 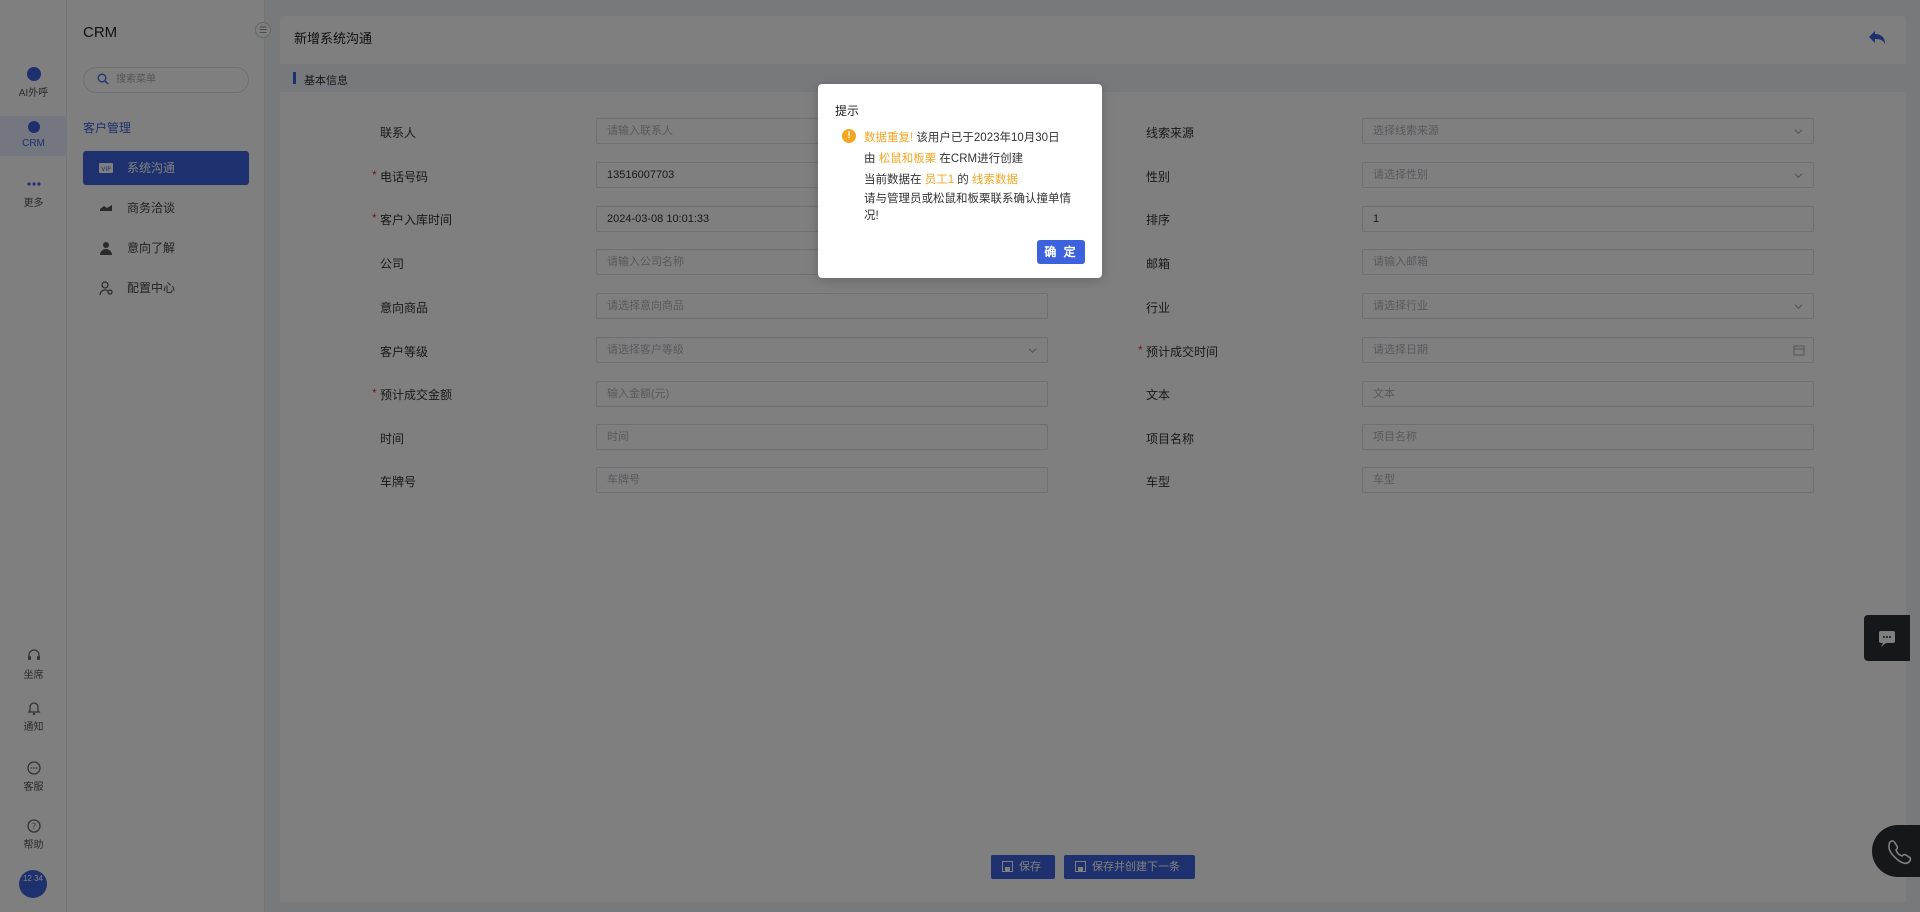 What do you see at coordinates (847, 111) in the screenshot?
I see `dialog-title: 提示` at bounding box center [847, 111].